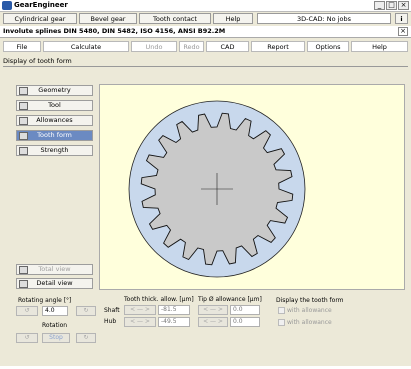 This screenshot has height=369, width=411. I want to click on menu-calculate: Calculate, so click(86, 46).